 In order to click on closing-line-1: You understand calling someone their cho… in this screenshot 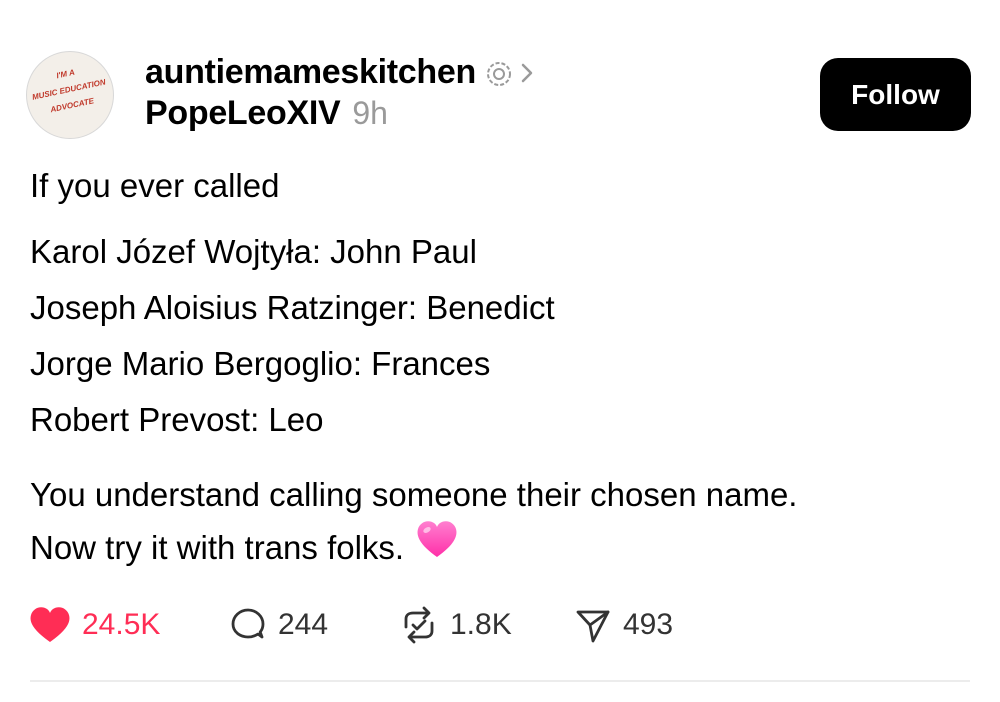, I will do `click(414, 494)`.